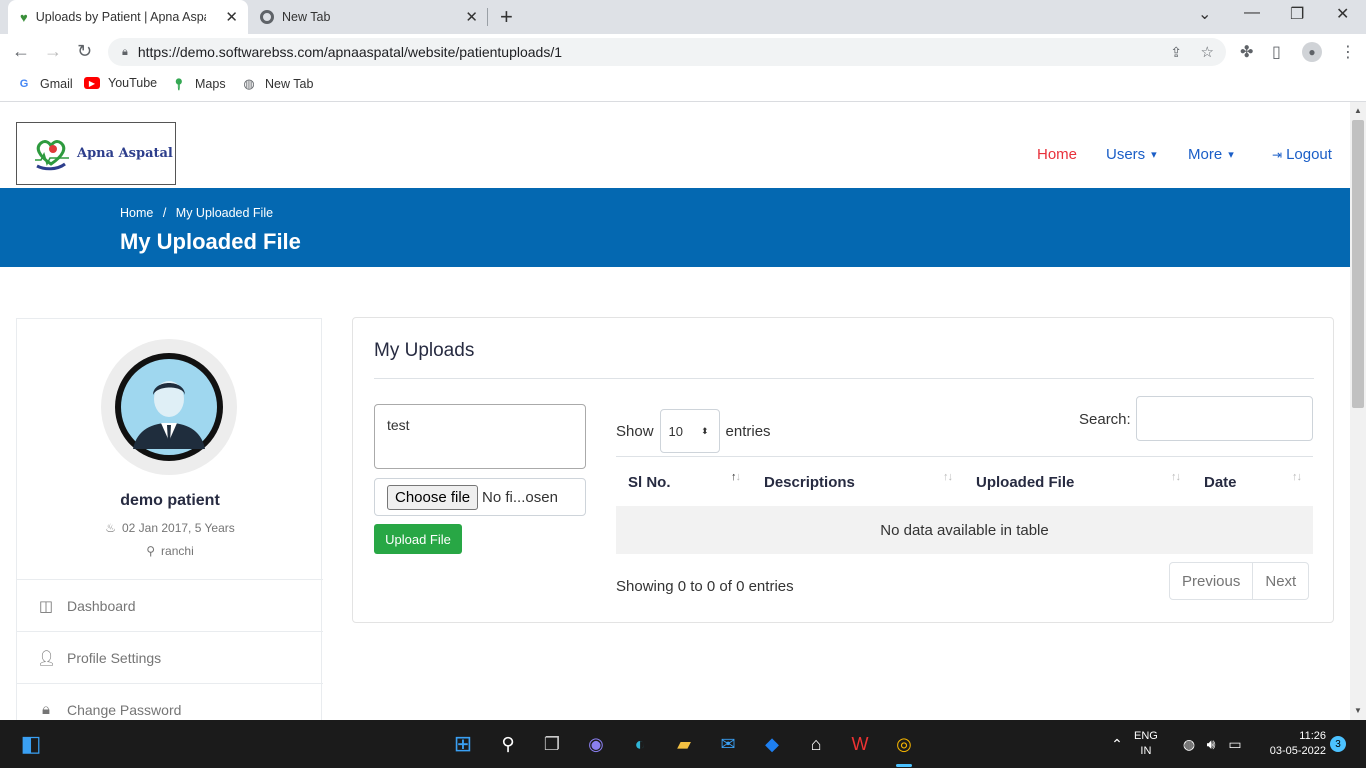  Describe the element at coordinates (1078, 482) in the screenshot. I see `column-header-uploaded-file: Uploaded File ↑↓` at that location.